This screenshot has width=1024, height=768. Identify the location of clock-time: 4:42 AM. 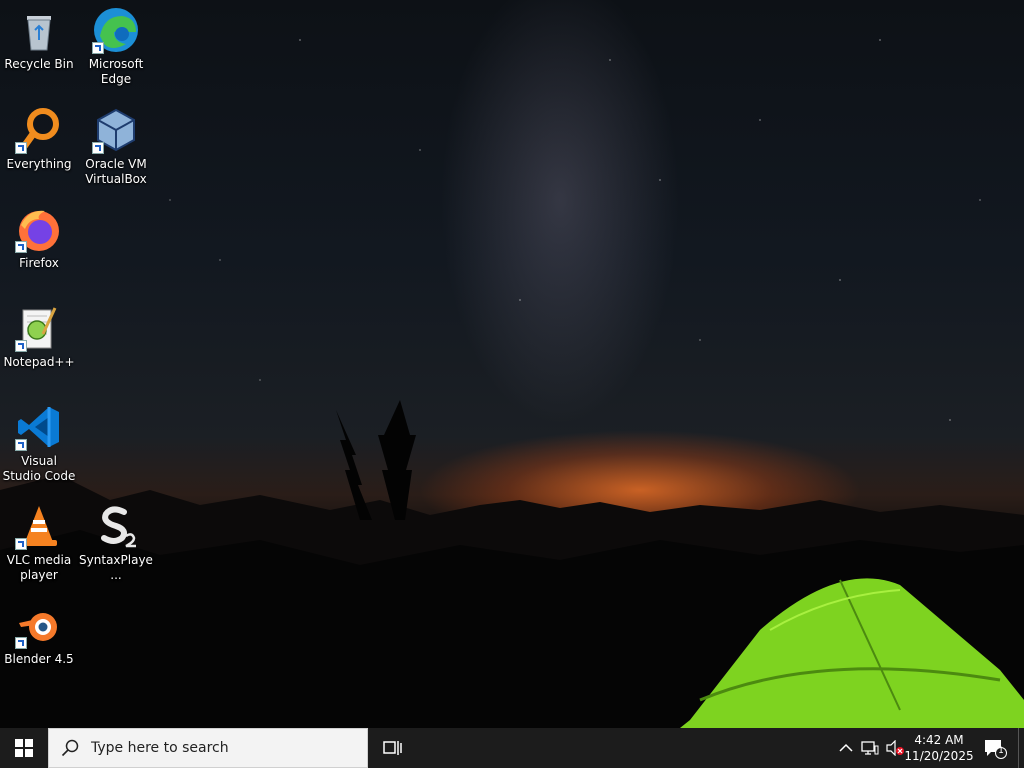
(939, 740).